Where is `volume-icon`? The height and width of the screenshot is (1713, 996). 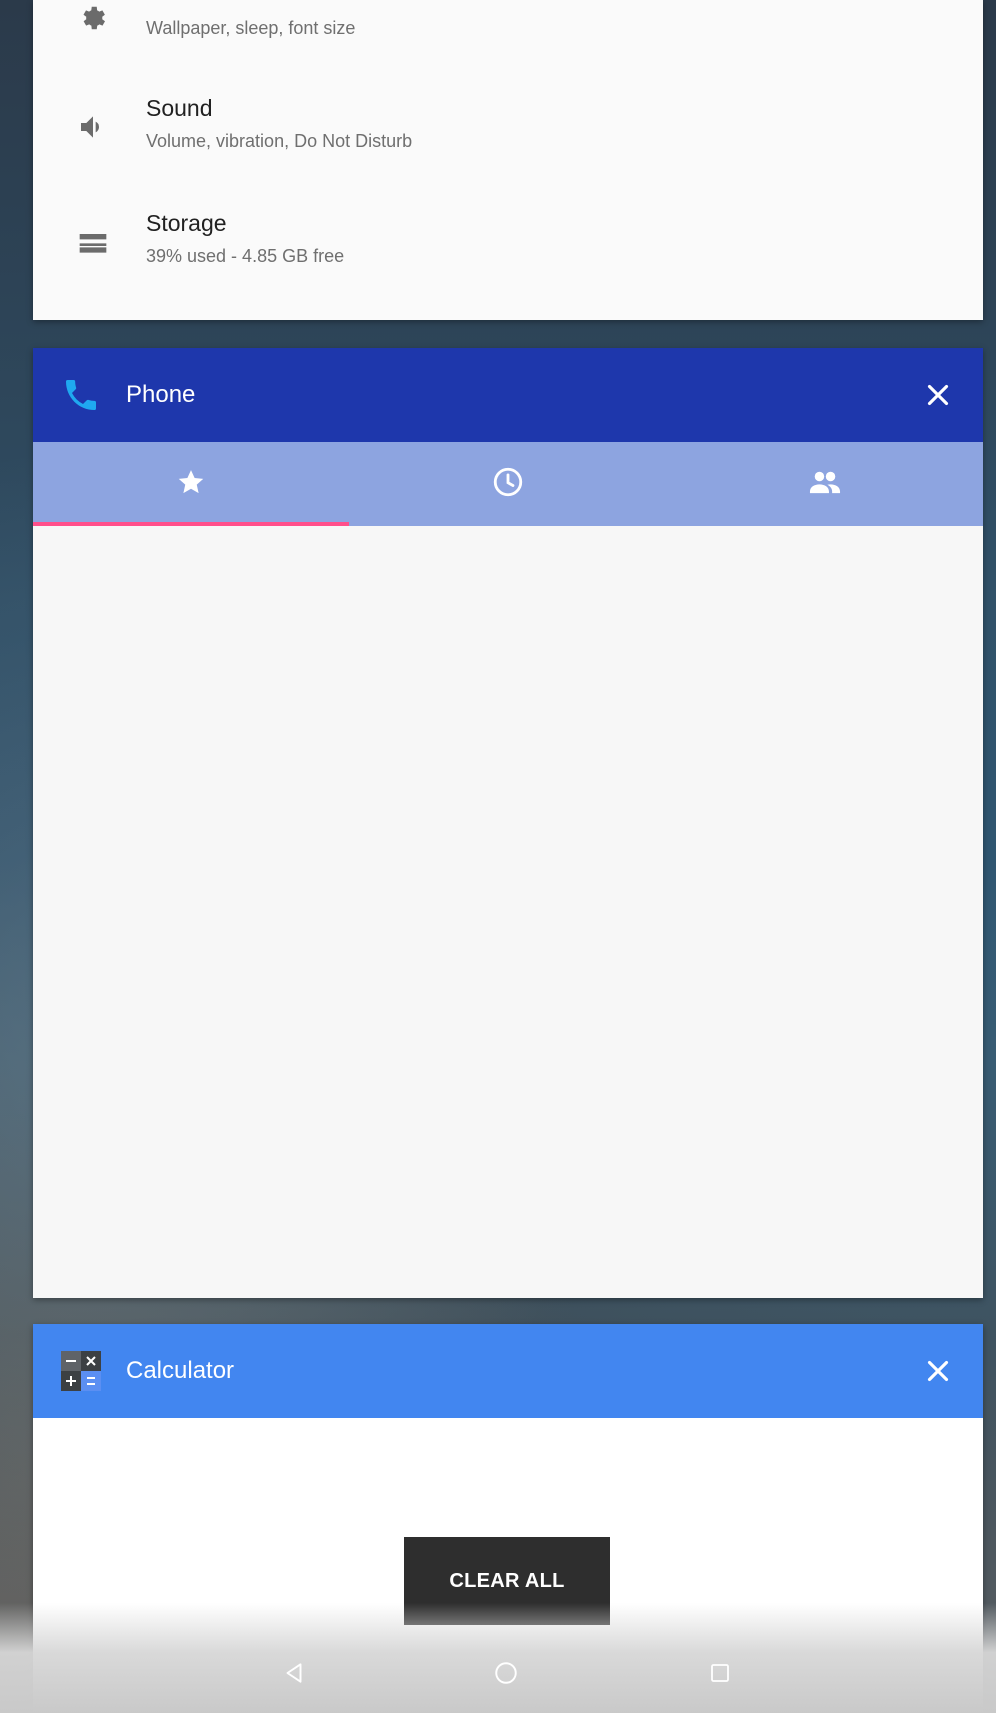 volume-icon is located at coordinates (93, 127).